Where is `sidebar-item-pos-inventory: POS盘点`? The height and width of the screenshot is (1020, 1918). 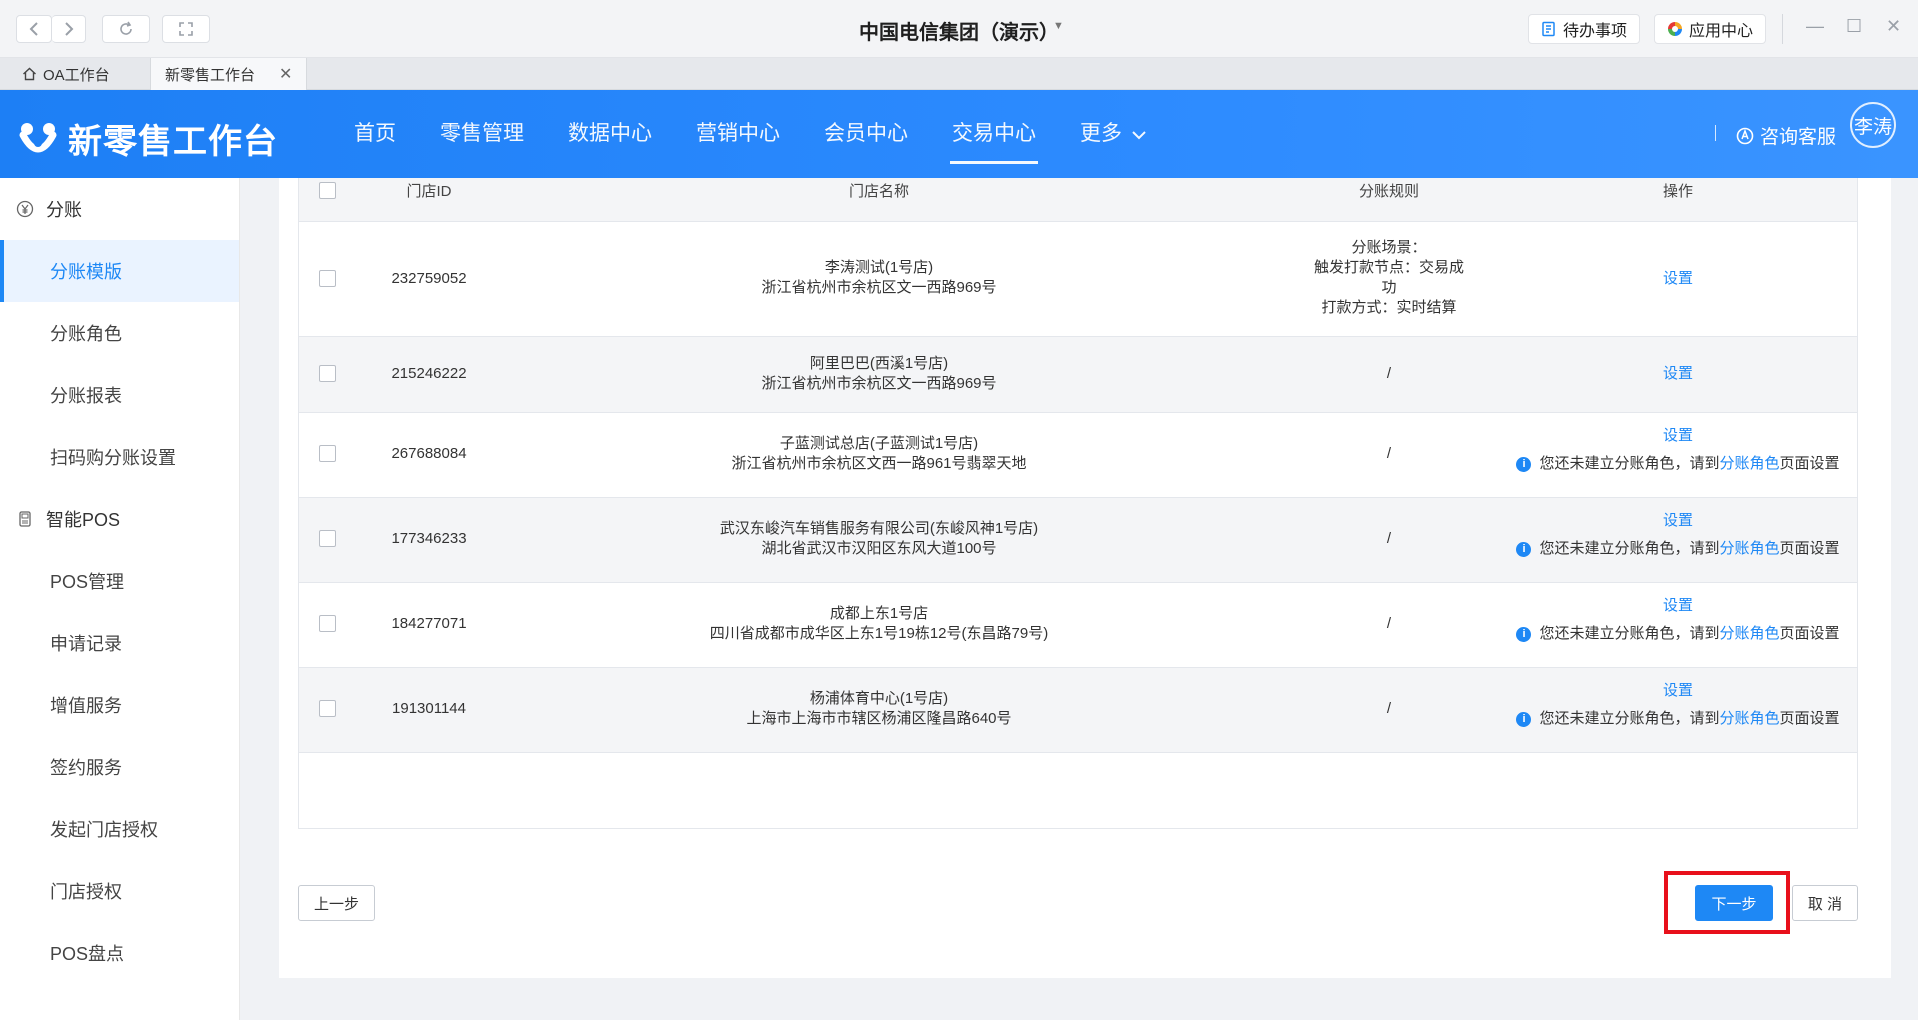
sidebar-item-pos-inventory: POS盘点 is located at coordinates (119, 953).